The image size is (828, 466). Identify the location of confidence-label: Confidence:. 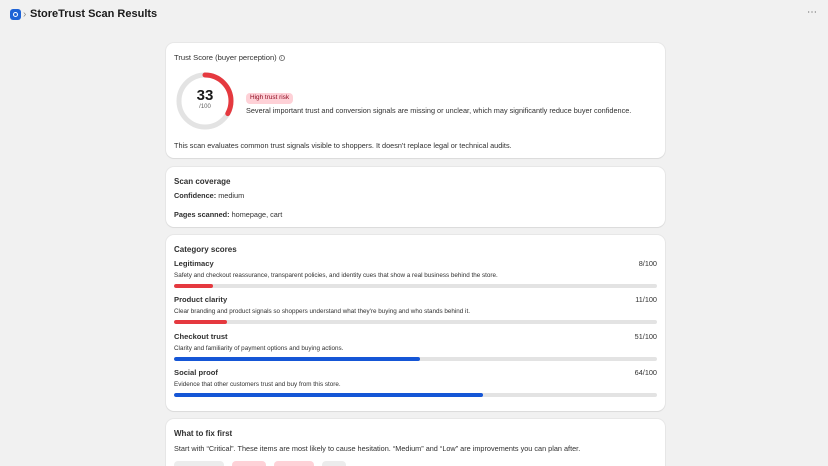
(195, 195).